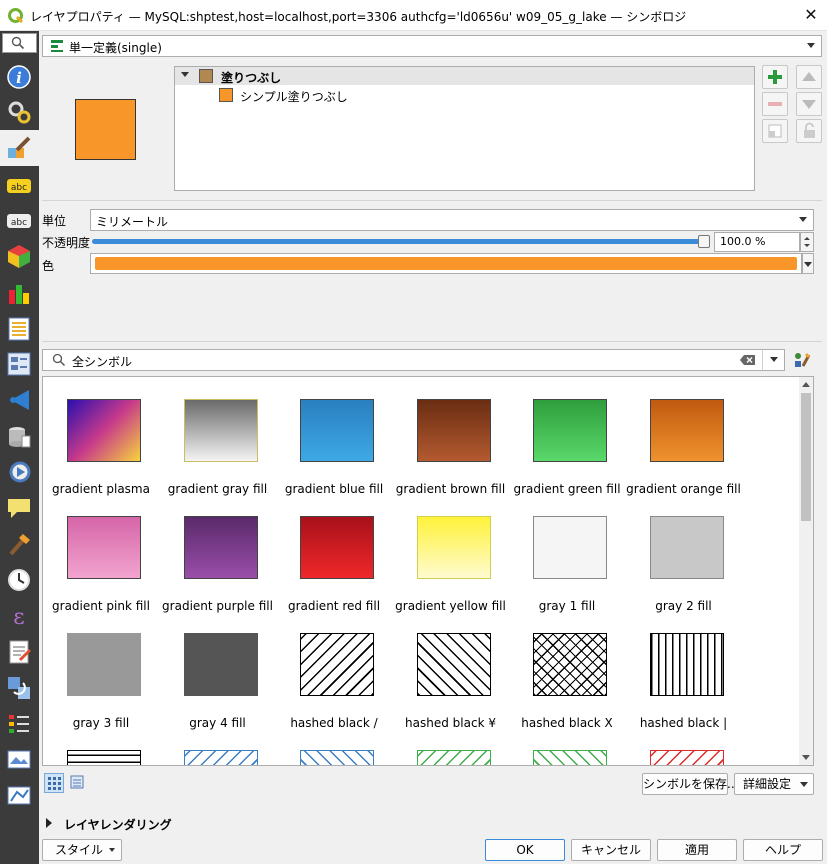 The height and width of the screenshot is (864, 827). Describe the element at coordinates (774, 784) in the screenshot. I see `advanced-button: 詳細設定` at that location.